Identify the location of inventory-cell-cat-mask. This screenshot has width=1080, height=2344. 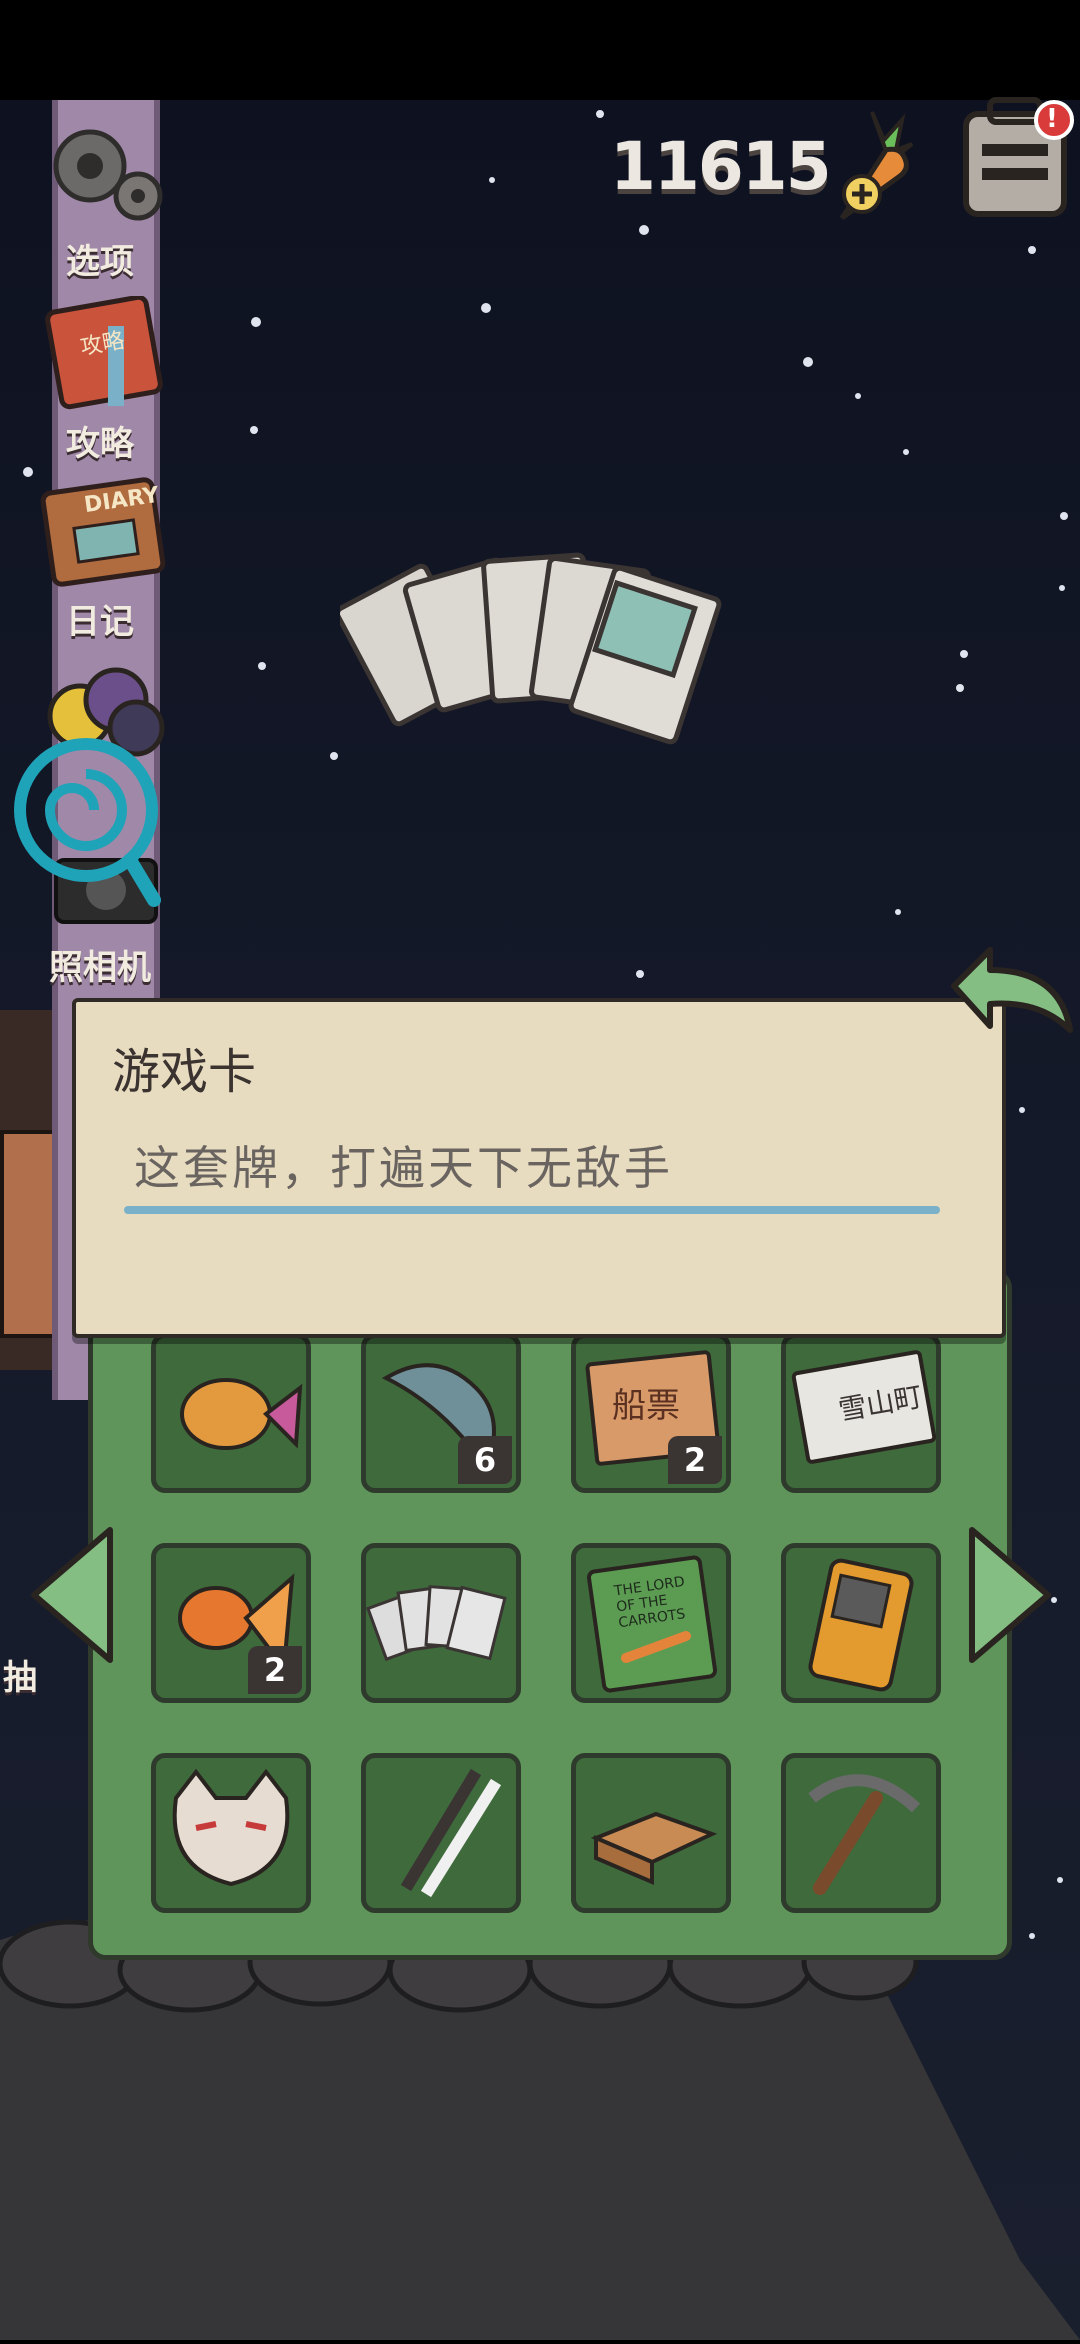
(231, 1833).